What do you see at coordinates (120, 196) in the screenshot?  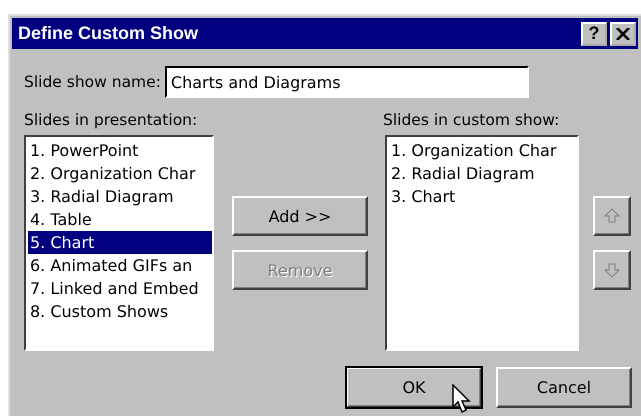 I see `list-item: 3. Radial Diagram` at bounding box center [120, 196].